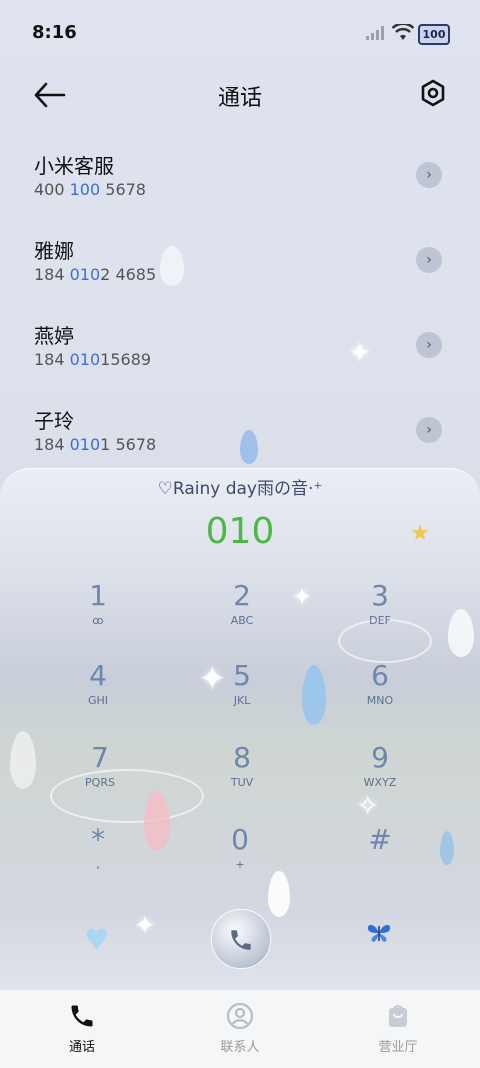 The image size is (480, 1068). Describe the element at coordinates (93, 359) in the screenshot. I see `contact-number: 184 01015689` at that location.